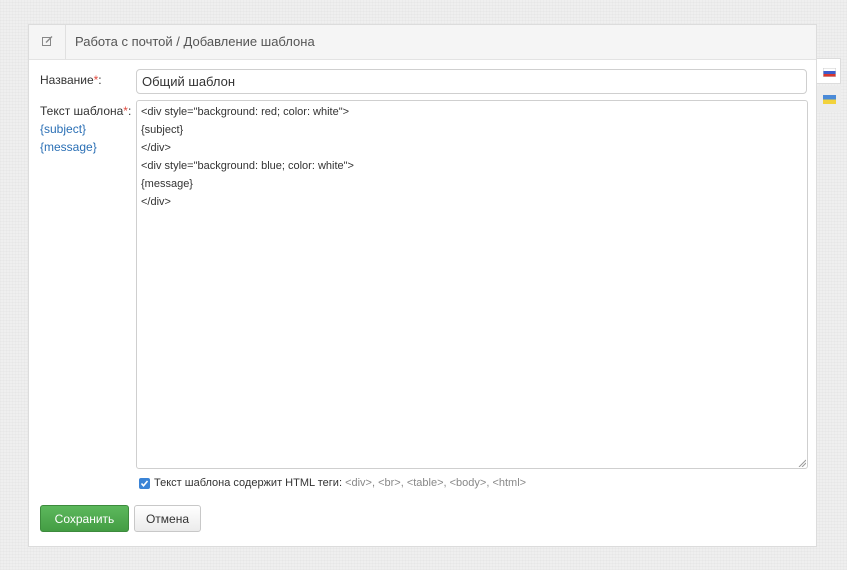 This screenshot has width=847, height=570. What do you see at coordinates (802, 463) in the screenshot?
I see `resize-grip-icon` at bounding box center [802, 463].